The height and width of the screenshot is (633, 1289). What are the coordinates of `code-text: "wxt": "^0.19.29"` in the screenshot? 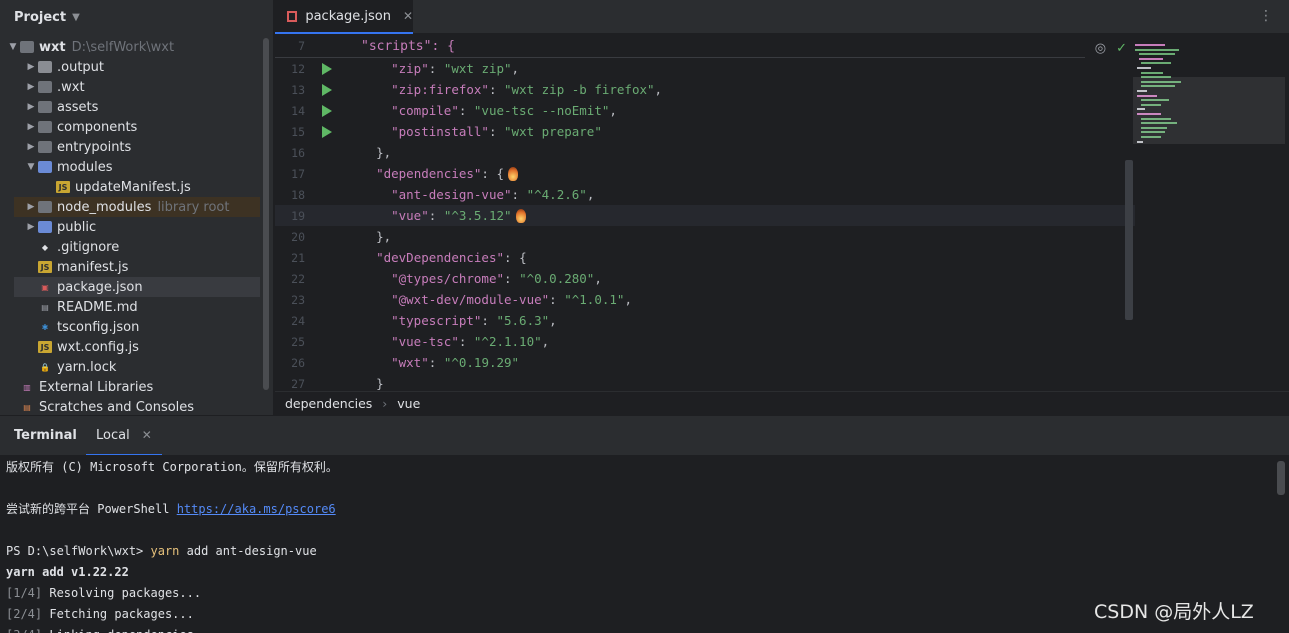 It's located at (455, 362).